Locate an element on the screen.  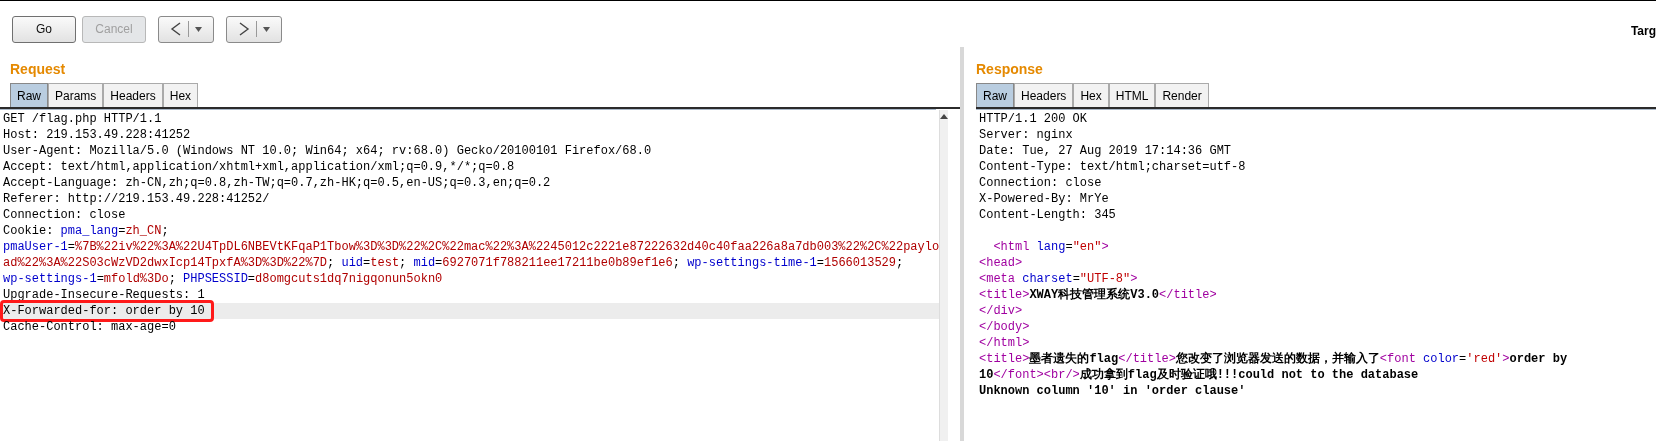
code-line: </body> is located at coordinates (1004, 327).